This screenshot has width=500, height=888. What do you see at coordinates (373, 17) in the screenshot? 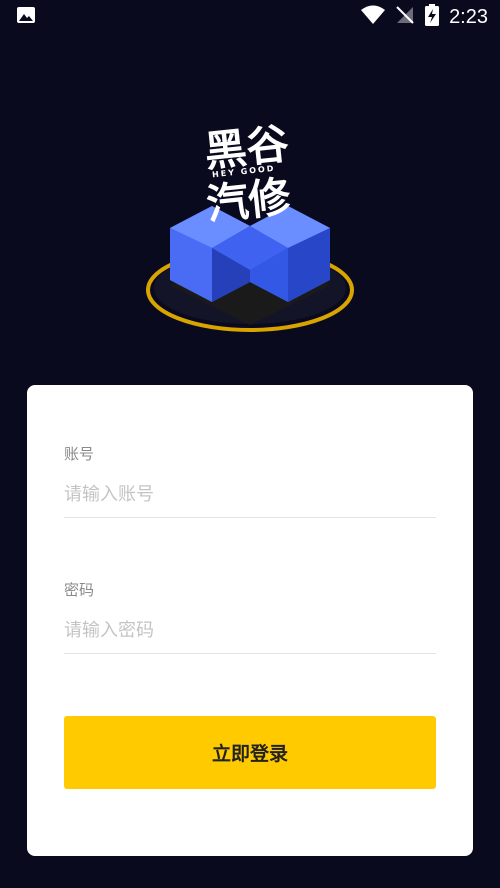
I see `wifi-icon` at bounding box center [373, 17].